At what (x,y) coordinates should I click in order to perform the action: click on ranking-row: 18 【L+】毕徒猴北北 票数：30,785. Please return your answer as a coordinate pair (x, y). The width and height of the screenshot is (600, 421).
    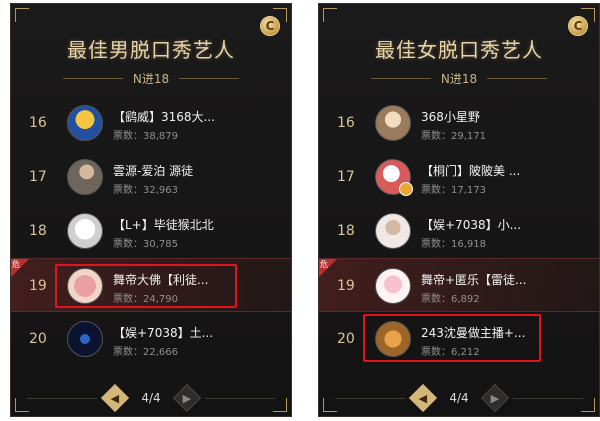
    Looking at the image, I should click on (151, 231).